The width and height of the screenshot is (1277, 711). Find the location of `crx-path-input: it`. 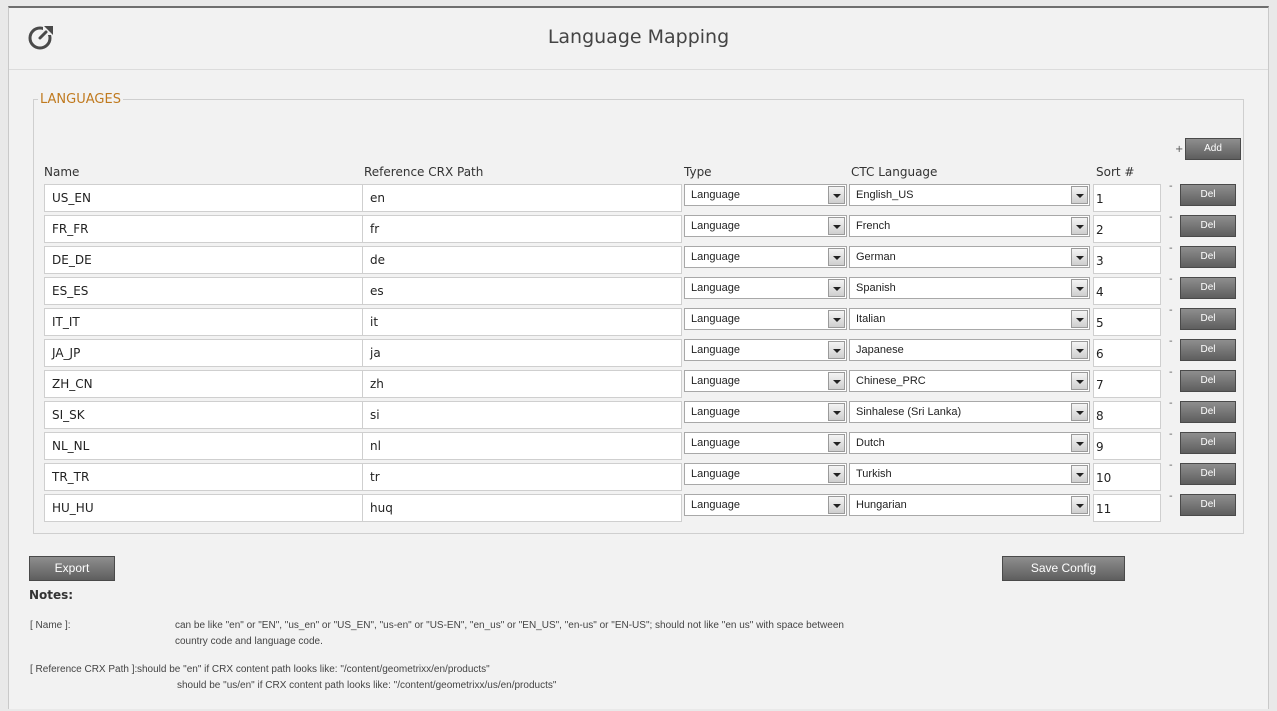

crx-path-input: it is located at coordinates (522, 322).